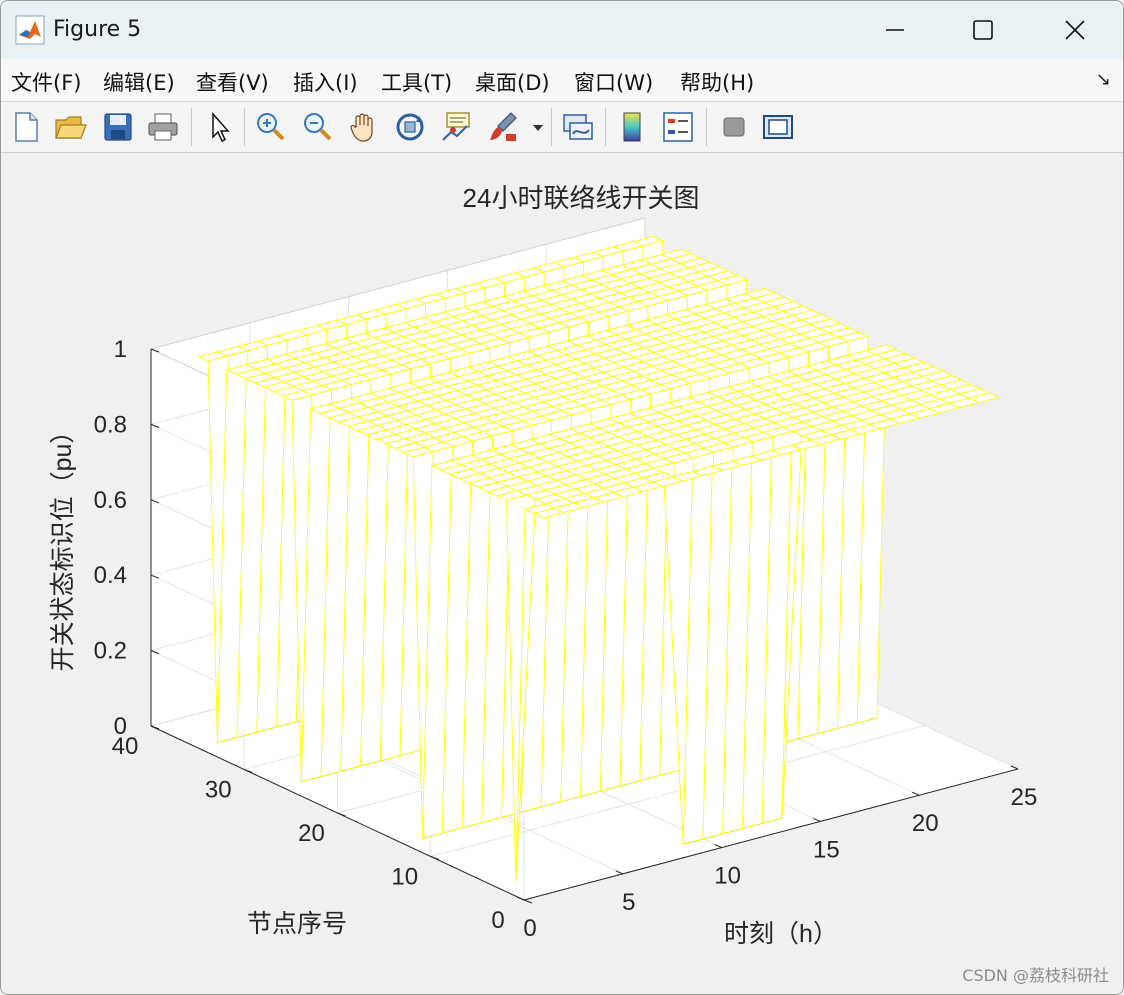 This screenshot has width=1124, height=995. What do you see at coordinates (311, 833) in the screenshot?
I see `y-tick-label: 20` at bounding box center [311, 833].